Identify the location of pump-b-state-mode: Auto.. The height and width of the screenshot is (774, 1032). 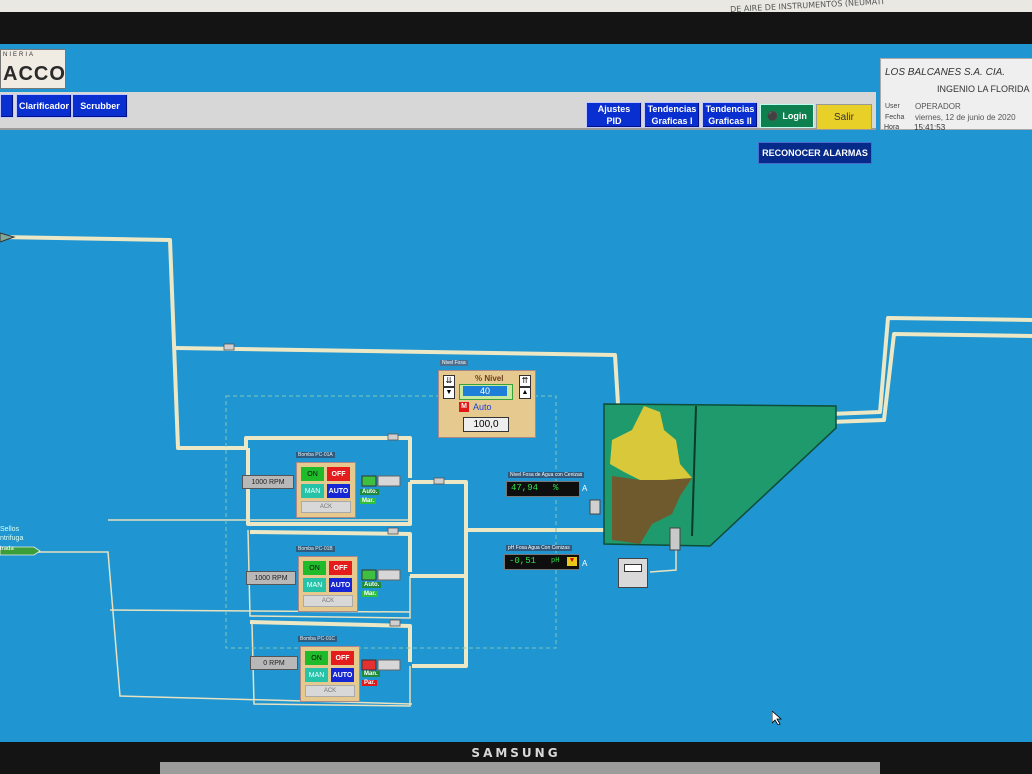
(372, 585).